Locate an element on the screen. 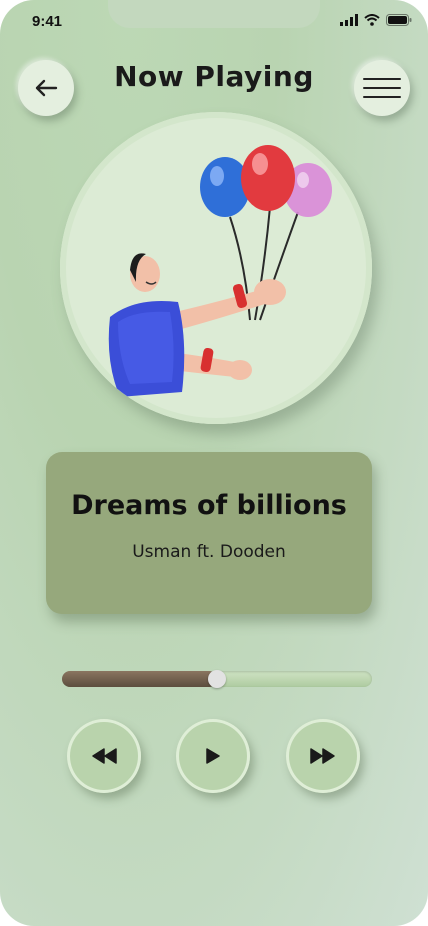 The height and width of the screenshot is (926, 428). play-icon is located at coordinates (213, 756).